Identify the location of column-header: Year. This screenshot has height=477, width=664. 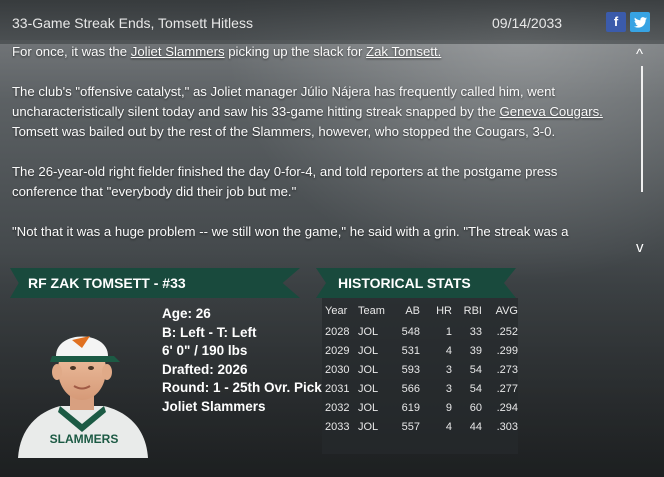
(336, 311).